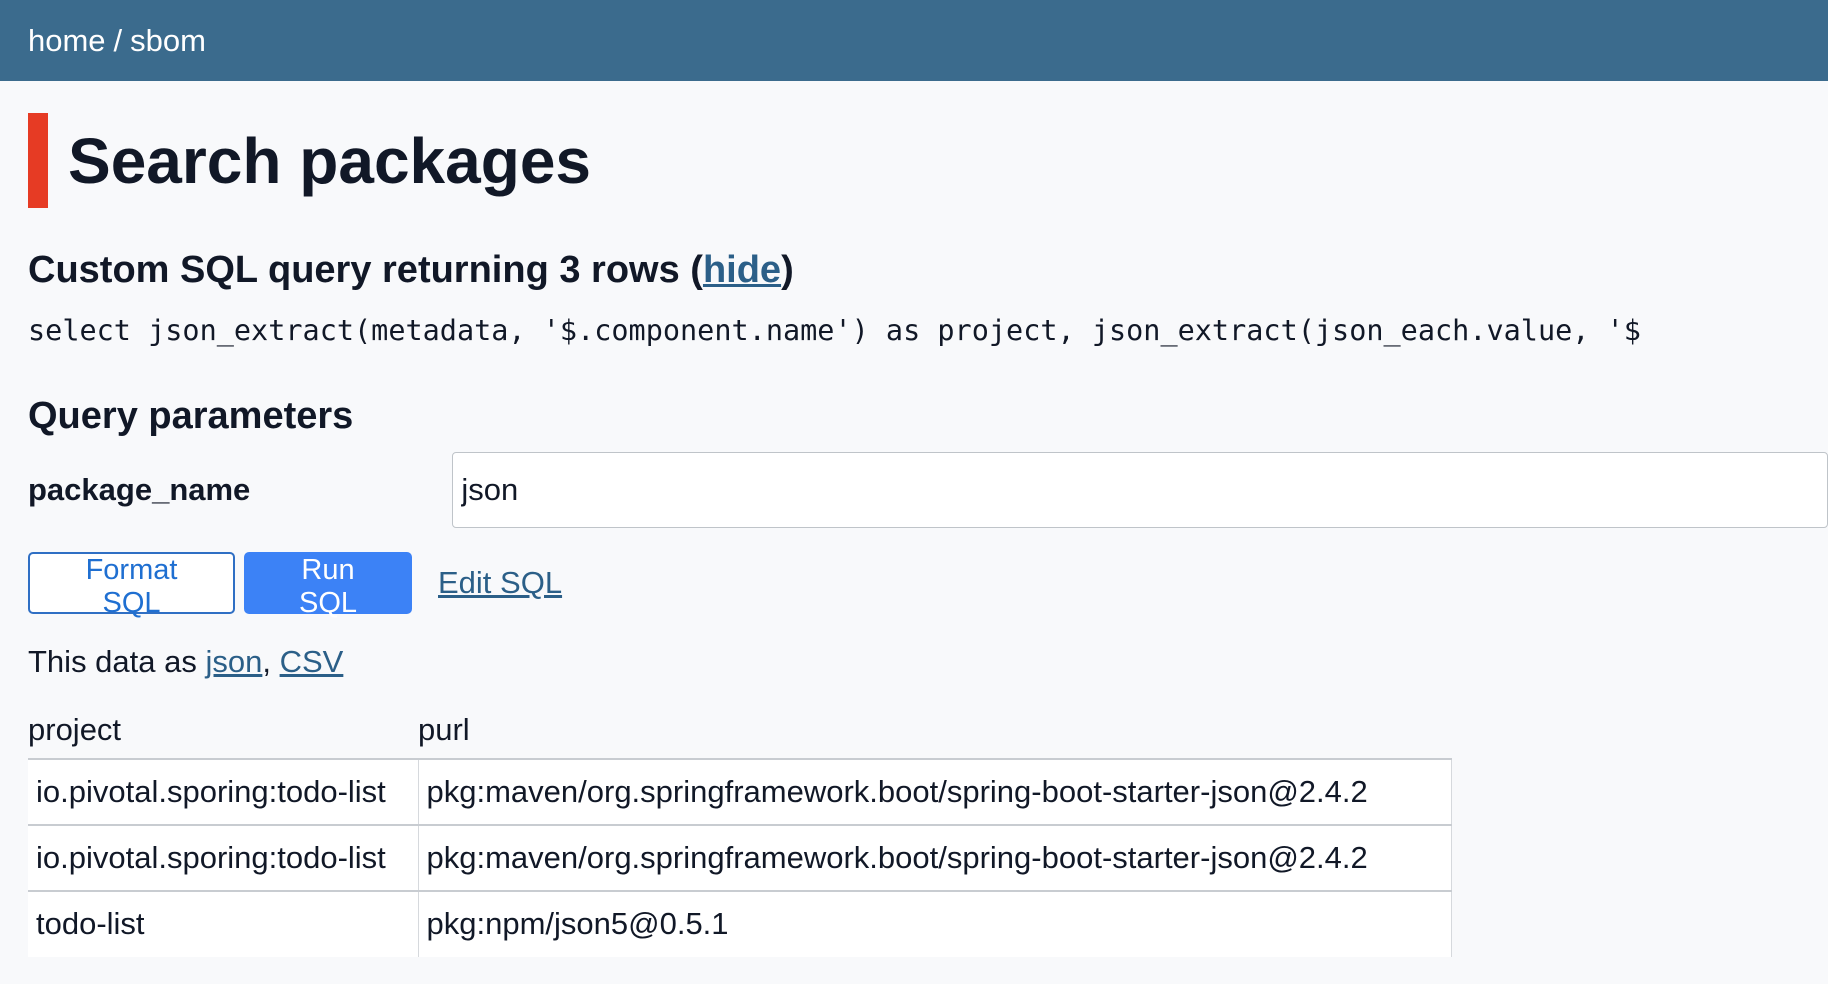 The height and width of the screenshot is (984, 1828). Describe the element at coordinates (38, 160) in the screenshot. I see `title-accent-bar` at that location.